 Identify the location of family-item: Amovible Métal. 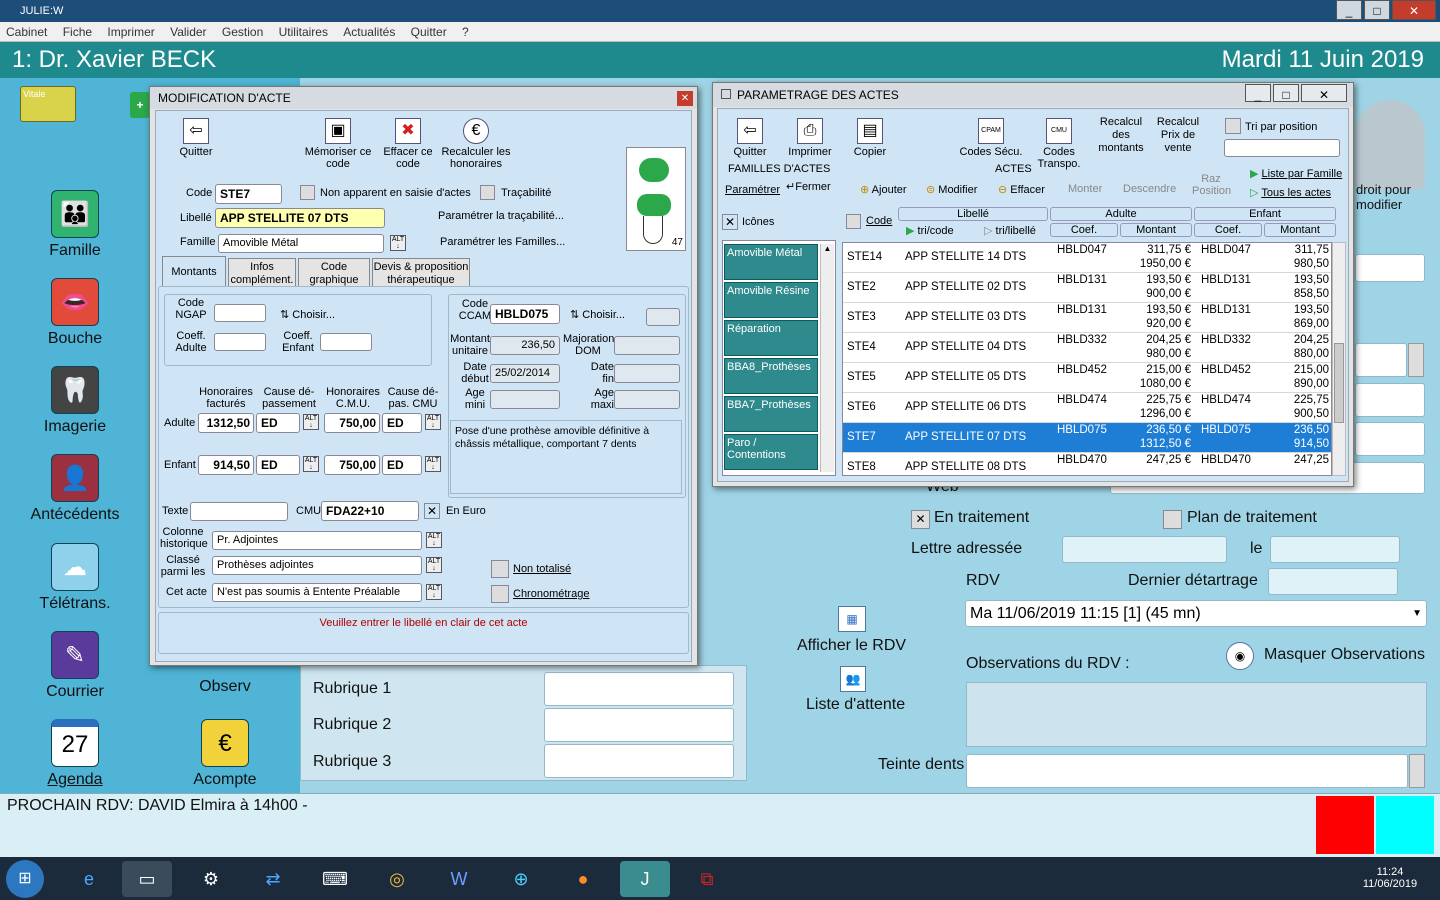
(771, 262).